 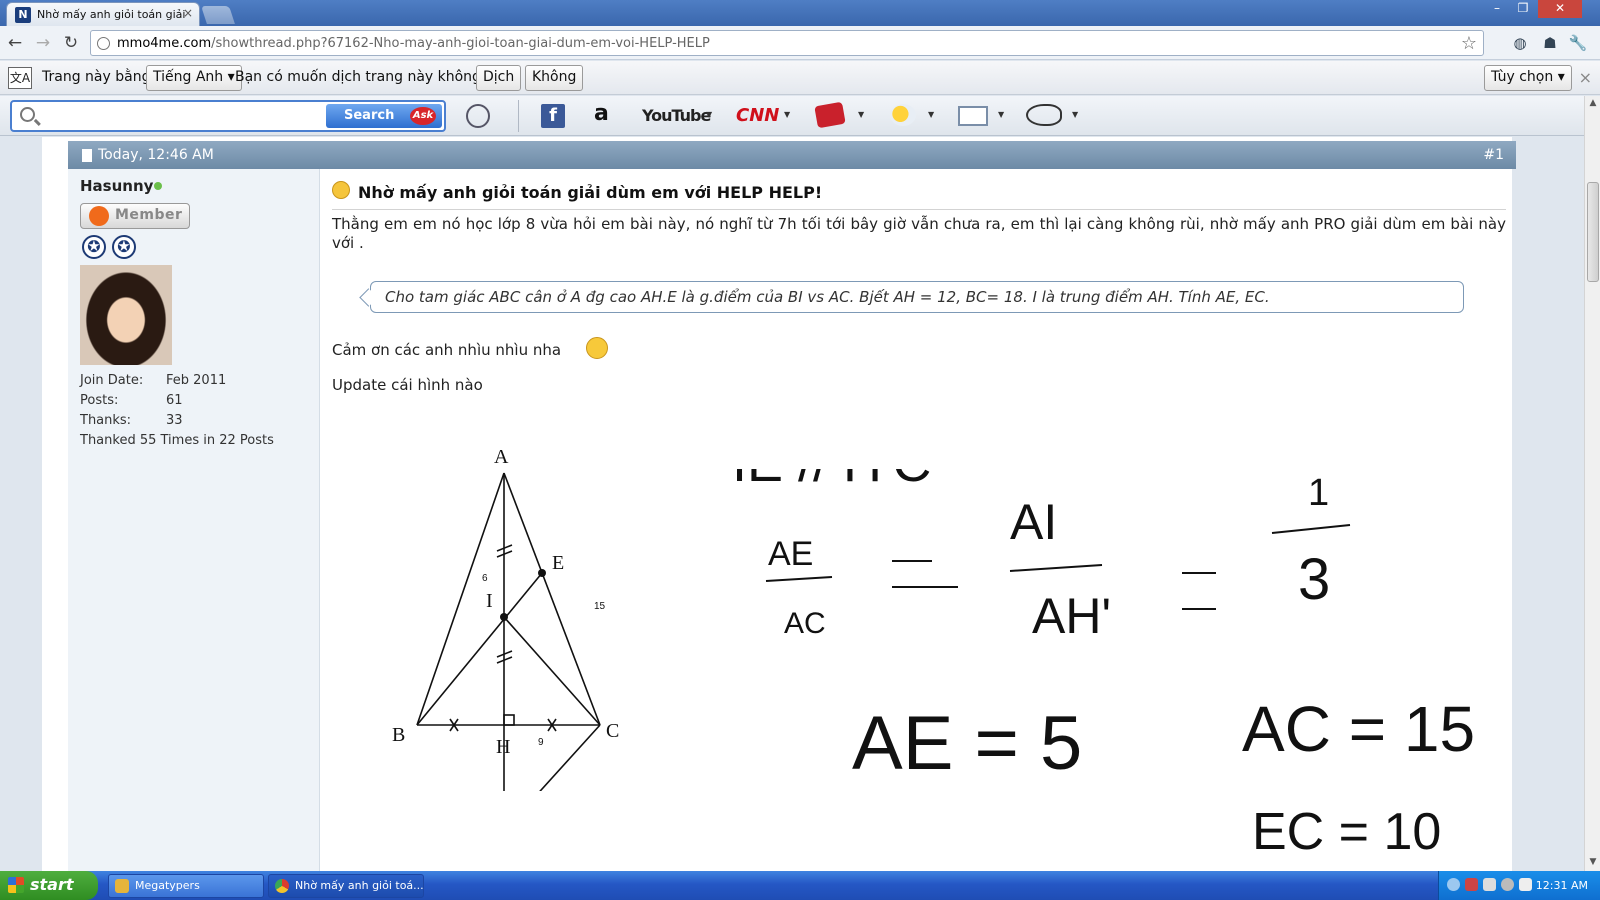 What do you see at coordinates (177, 401) in the screenshot?
I see `stat-row: Posts: 61` at bounding box center [177, 401].